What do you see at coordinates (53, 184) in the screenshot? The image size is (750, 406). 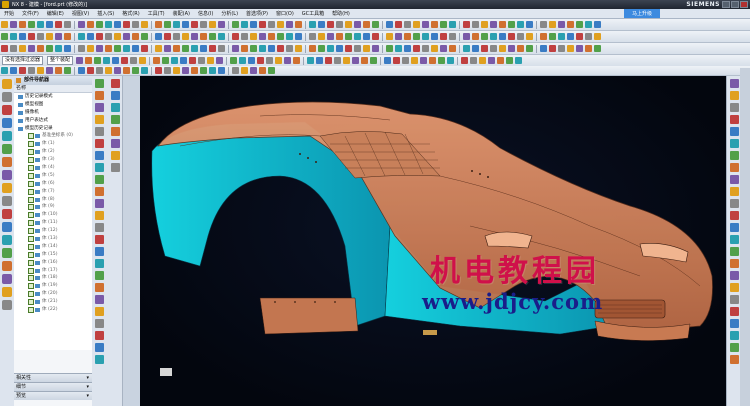 I see `tree-item: 体 (6)` at bounding box center [53, 184].